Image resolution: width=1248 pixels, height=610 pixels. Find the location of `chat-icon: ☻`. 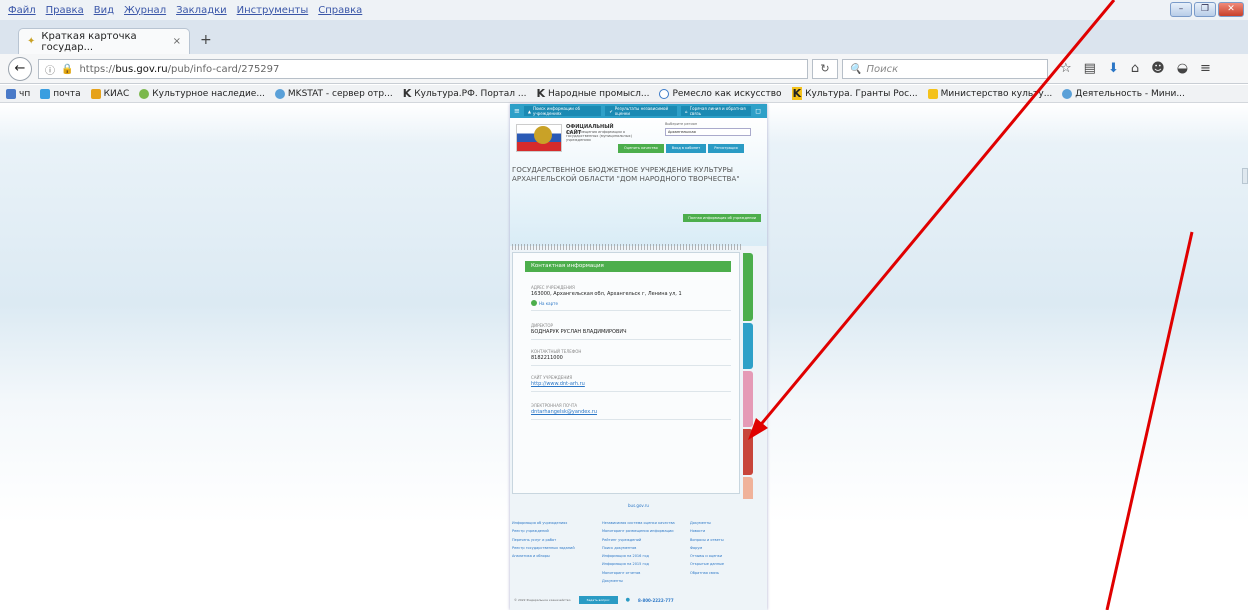

chat-icon: ☻ is located at coordinates (1158, 68).